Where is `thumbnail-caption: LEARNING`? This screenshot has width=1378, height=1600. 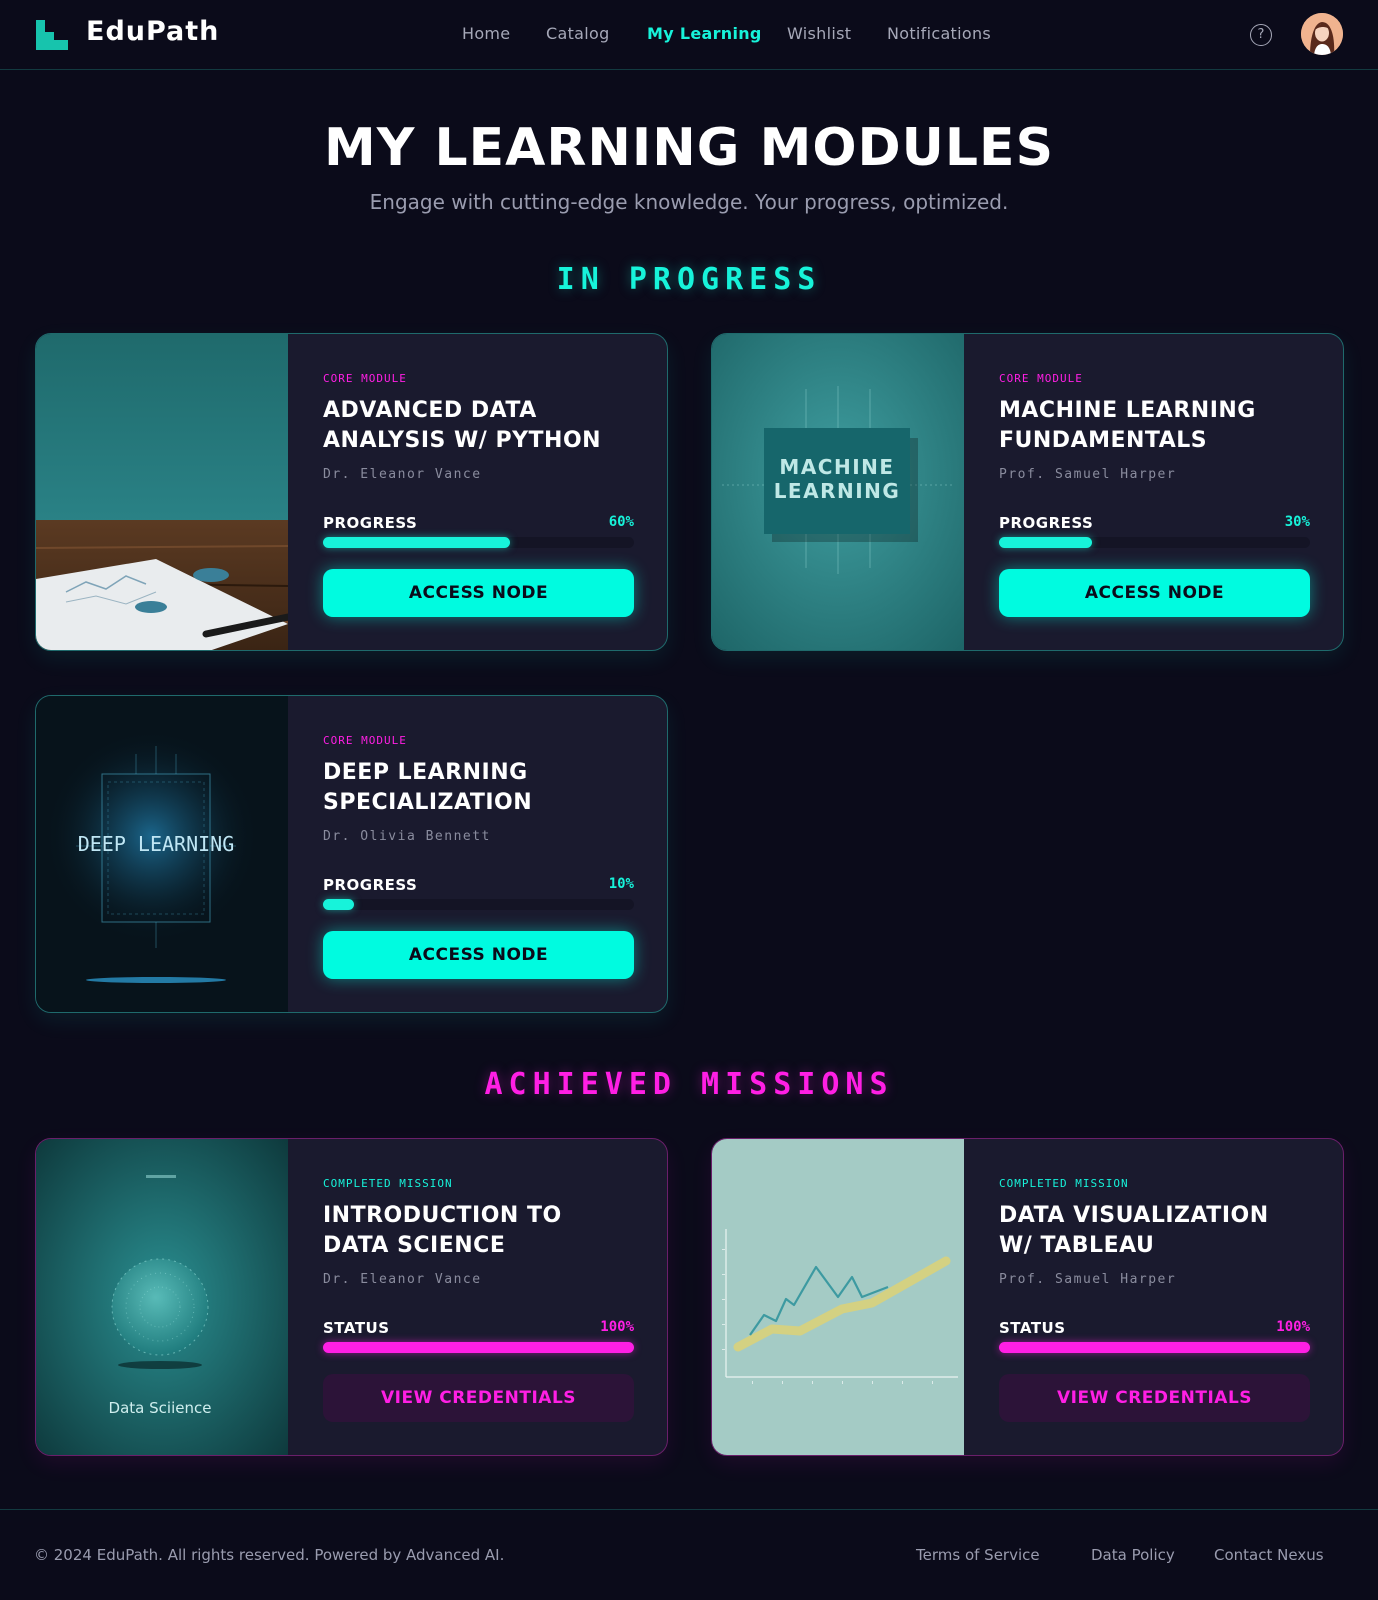 thumbnail-caption: LEARNING is located at coordinates (837, 491).